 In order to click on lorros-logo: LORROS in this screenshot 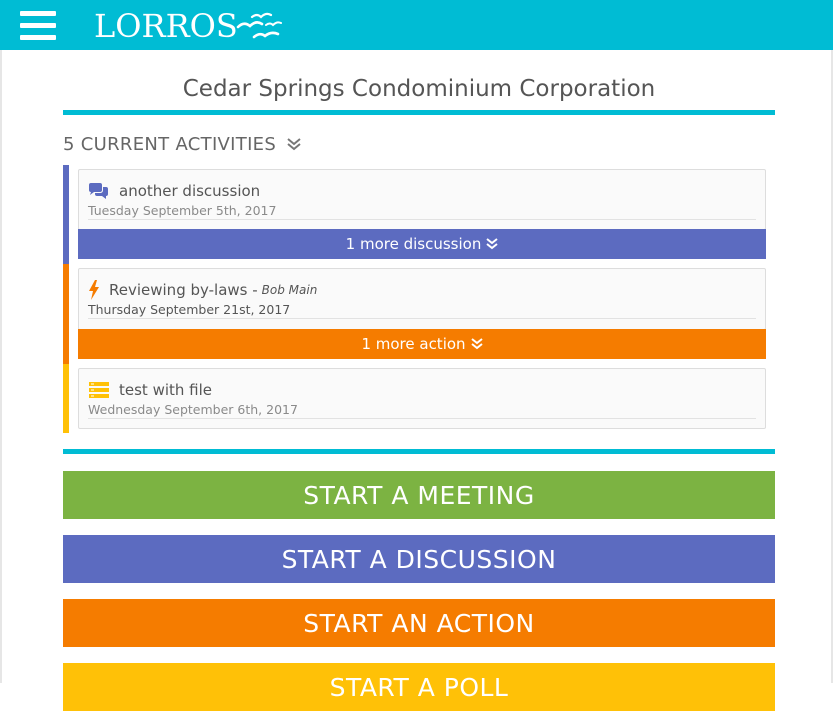, I will do `click(188, 26)`.